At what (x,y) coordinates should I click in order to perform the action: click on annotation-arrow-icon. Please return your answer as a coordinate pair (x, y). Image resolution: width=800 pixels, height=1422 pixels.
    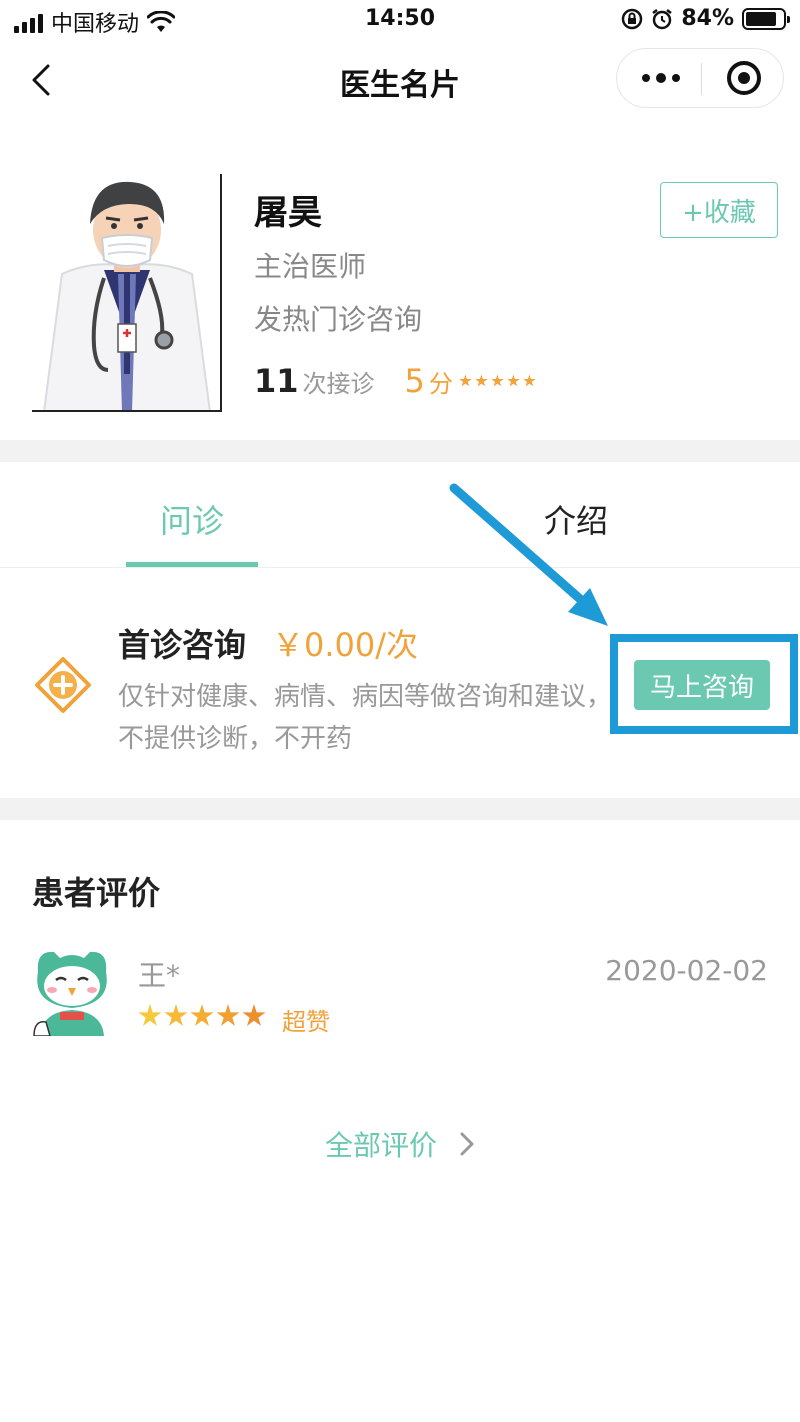
    Looking at the image, I should click on (528, 554).